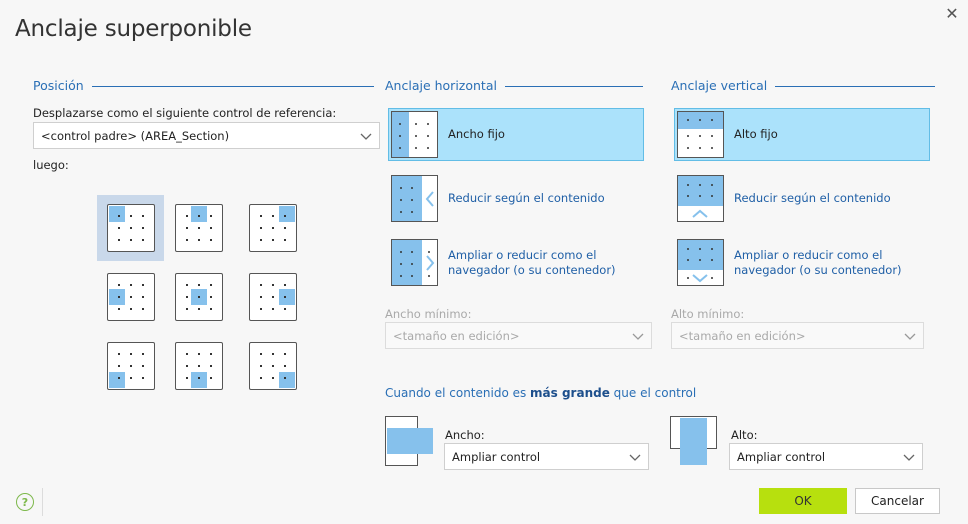  What do you see at coordinates (131, 297) in the screenshot?
I see `position-option-middle-left` at bounding box center [131, 297].